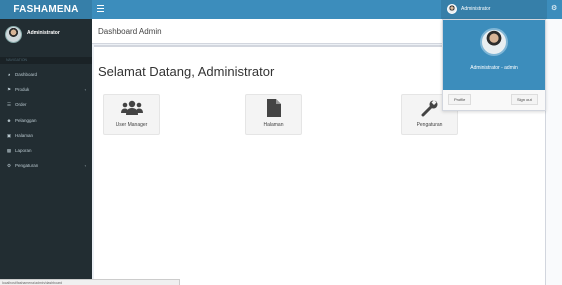  What do you see at coordinates (26, 120) in the screenshot?
I see `sidebar-item-label: Pelanggan` at bounding box center [26, 120].